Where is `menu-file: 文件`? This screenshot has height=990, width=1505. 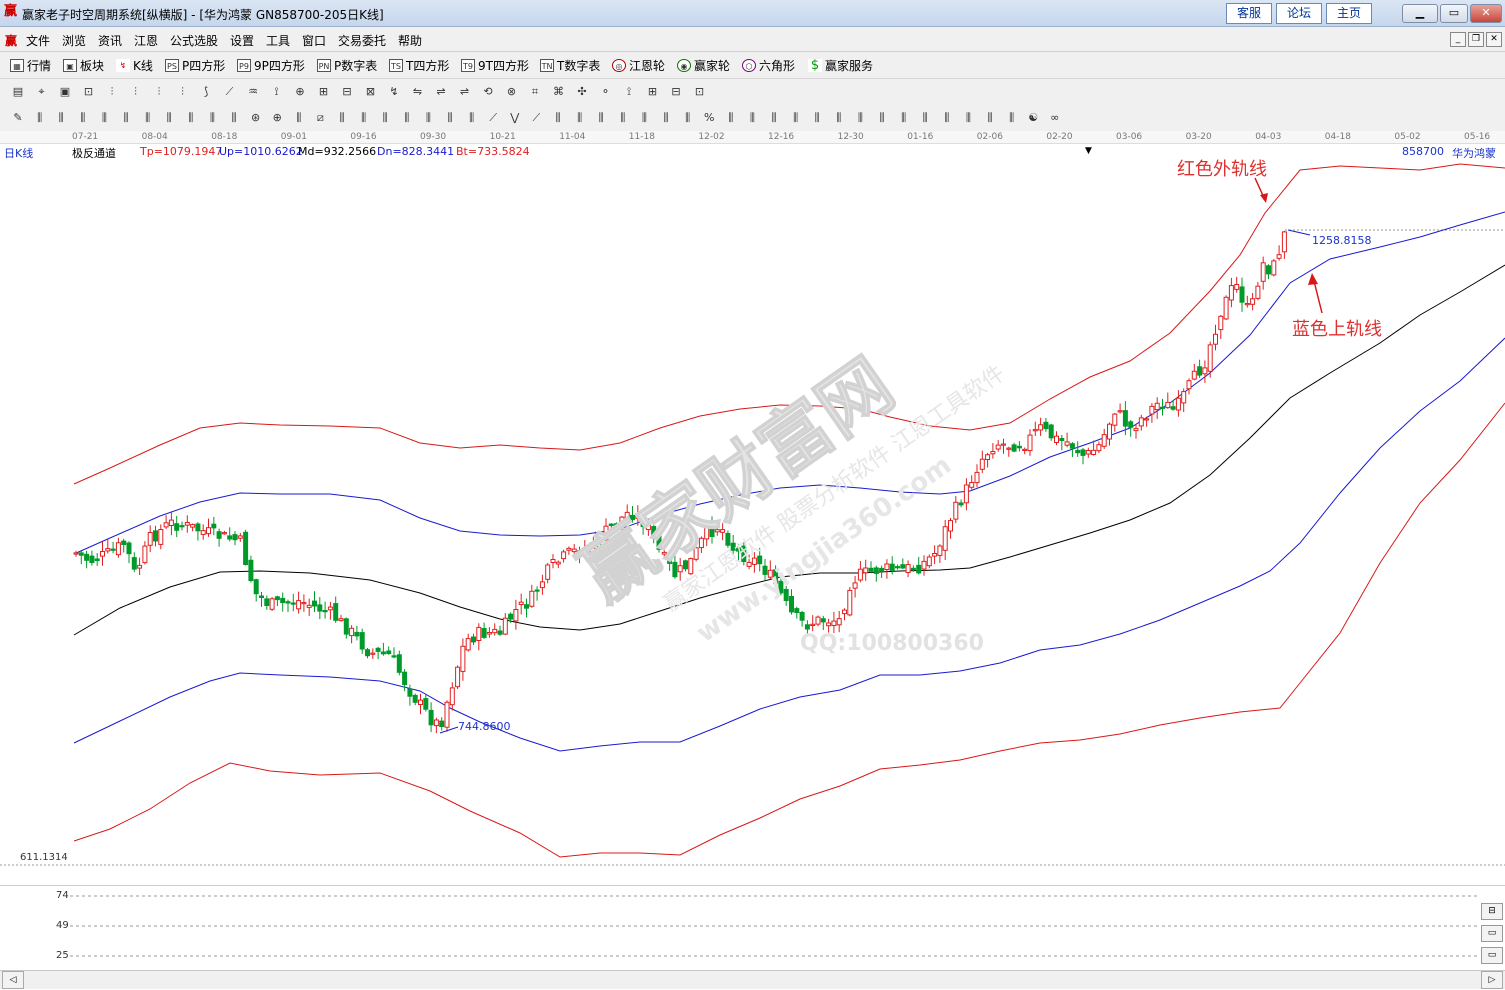 menu-file: 文件 is located at coordinates (38, 40).